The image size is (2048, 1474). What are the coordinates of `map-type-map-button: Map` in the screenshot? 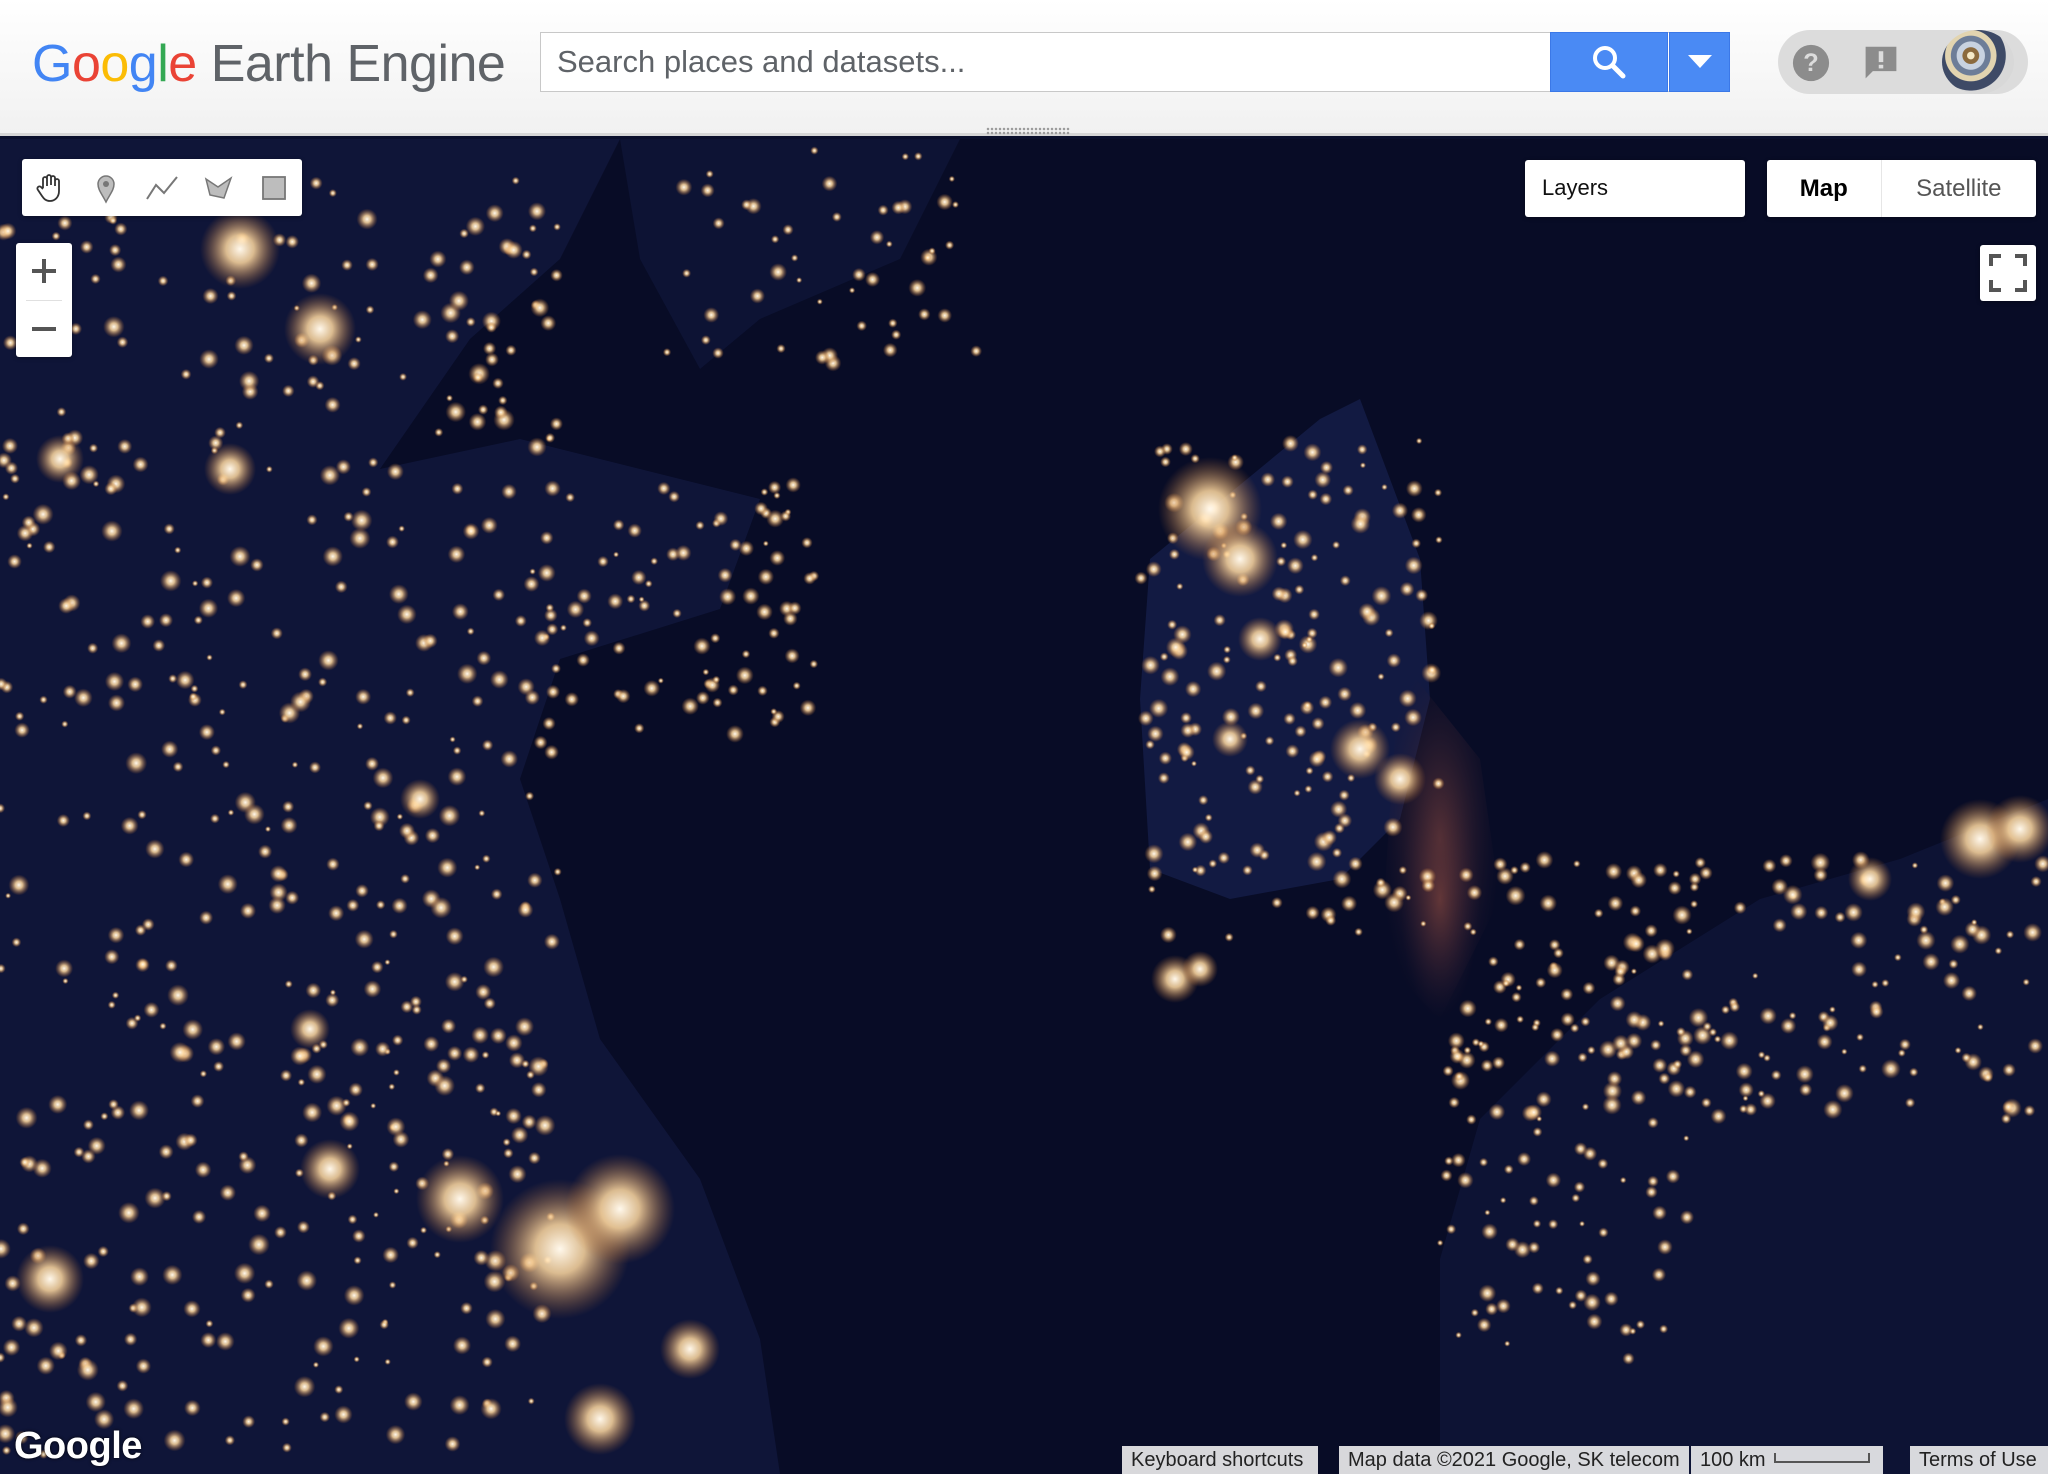 It's located at (1824, 188).